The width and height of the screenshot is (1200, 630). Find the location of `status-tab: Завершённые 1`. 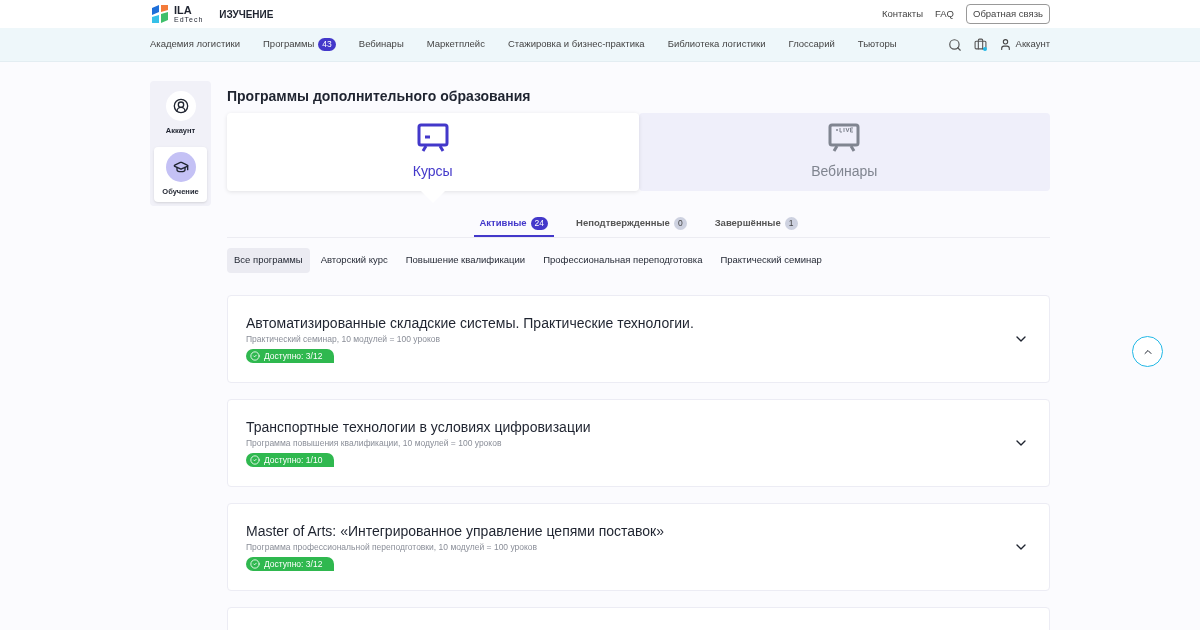

status-tab: Завершённые 1 is located at coordinates (756, 227).